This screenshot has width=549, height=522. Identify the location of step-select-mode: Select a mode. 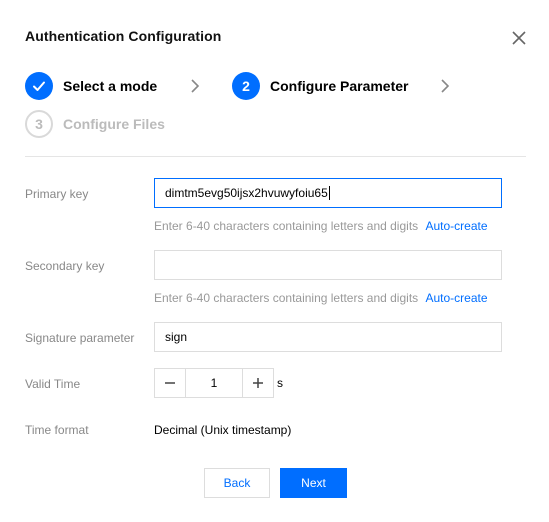
(91, 86).